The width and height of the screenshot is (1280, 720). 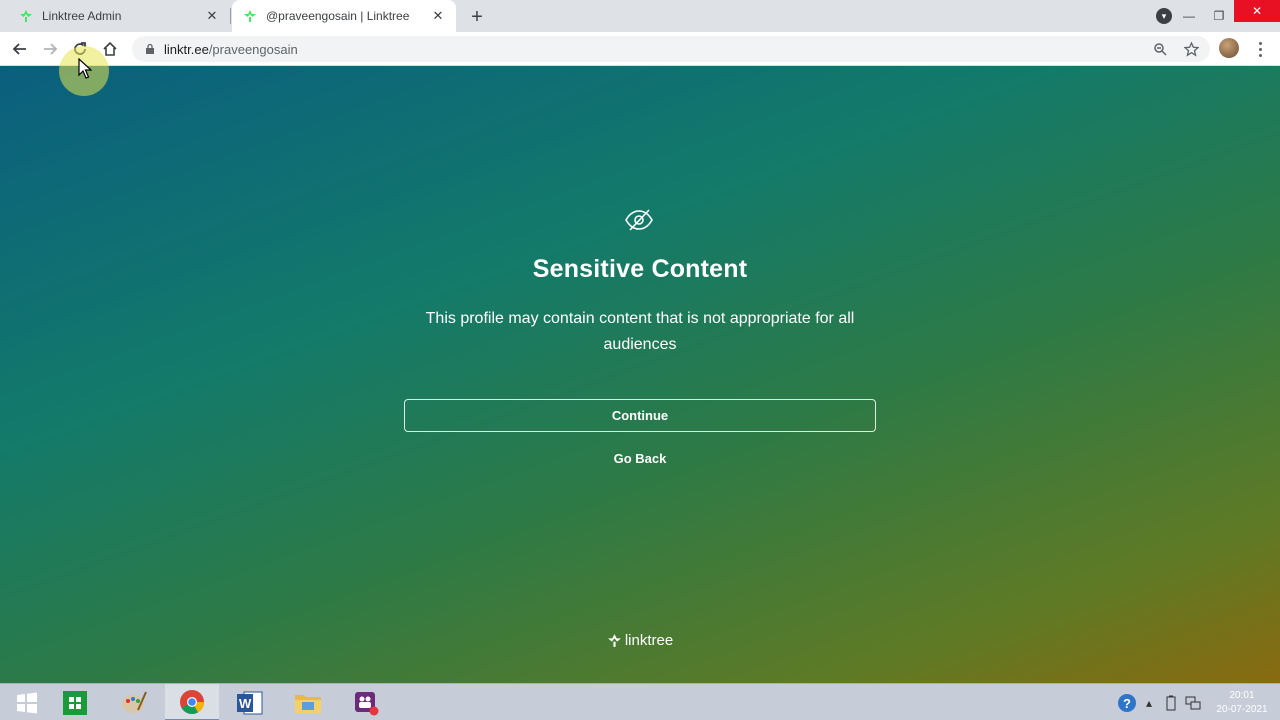 I want to click on tab-title: Linktree Admin, so click(x=82, y=16).